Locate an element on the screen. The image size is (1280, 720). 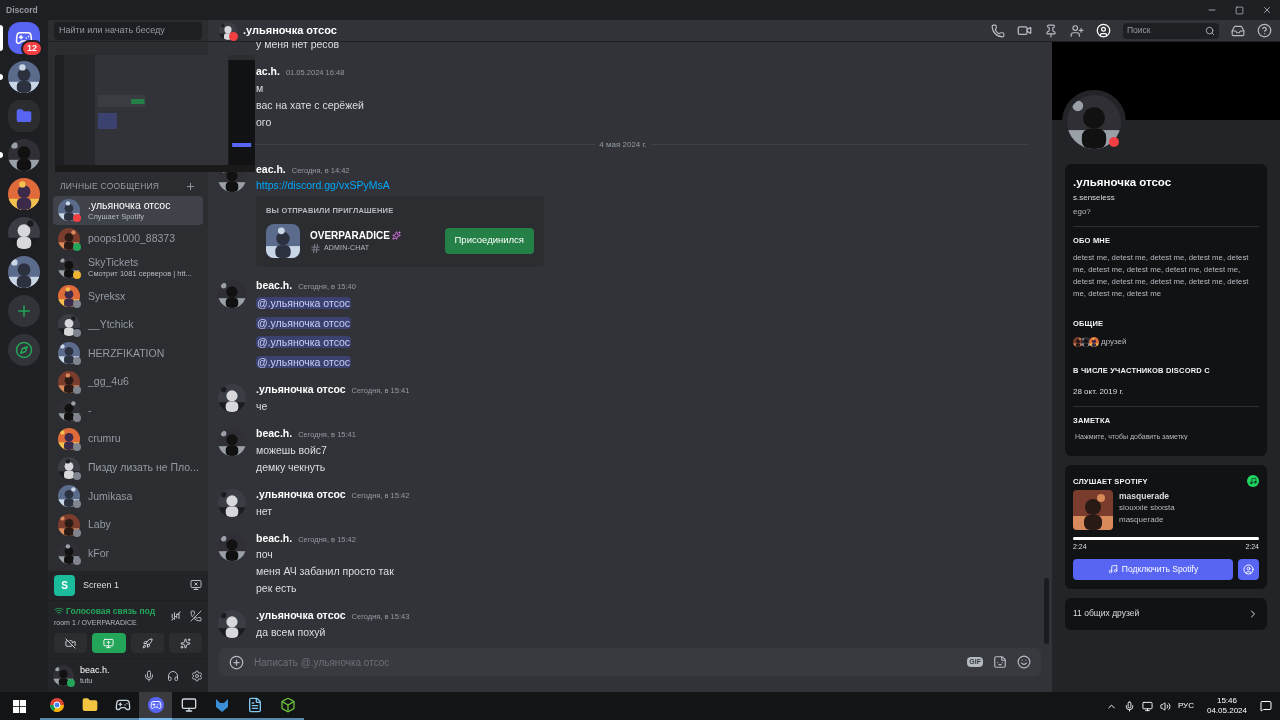
clock-time: 15:46 is located at coordinates (1226, 701).